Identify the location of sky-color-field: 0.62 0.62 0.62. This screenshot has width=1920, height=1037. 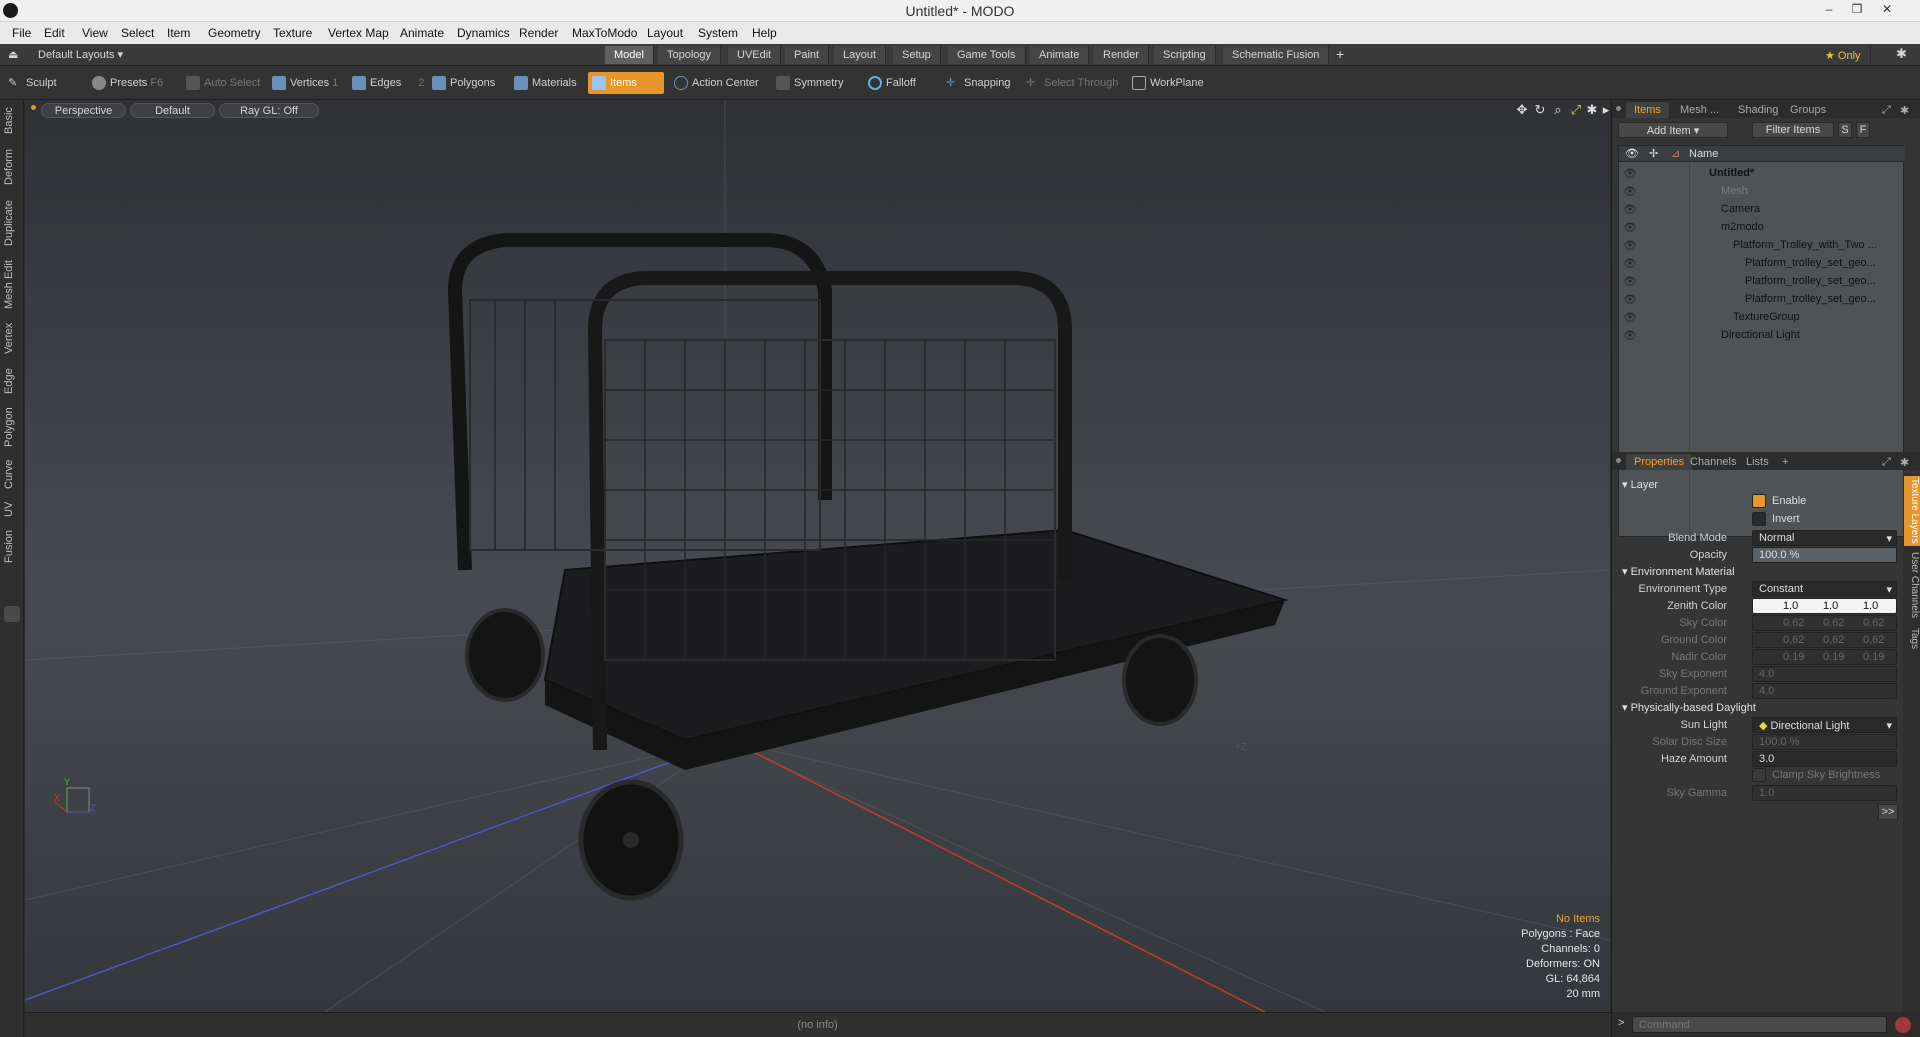
(1824, 623).